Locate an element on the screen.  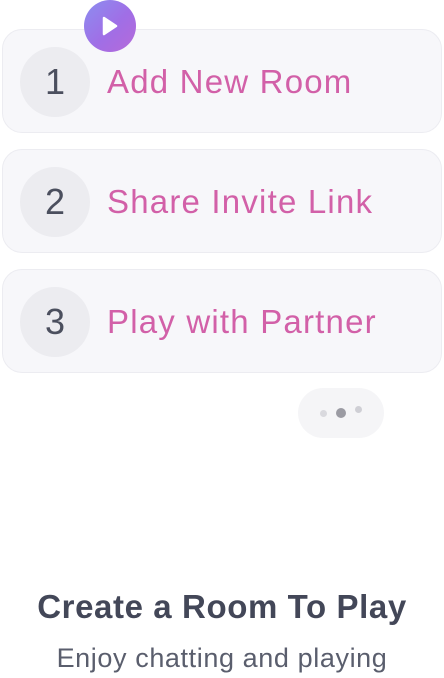
typing-indicator is located at coordinates (341, 413).